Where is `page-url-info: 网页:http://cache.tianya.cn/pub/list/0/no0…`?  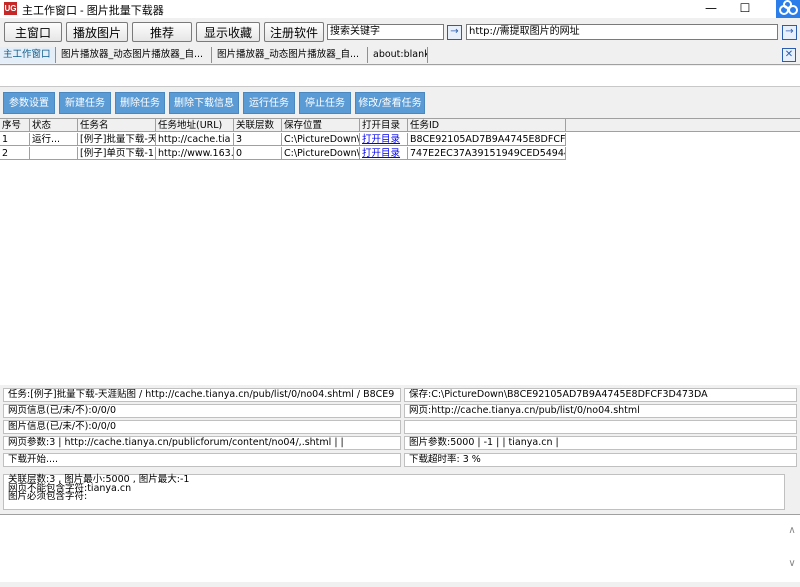
page-url-info: 网页:http://cache.tianya.cn/pub/list/0/no0… is located at coordinates (600, 411).